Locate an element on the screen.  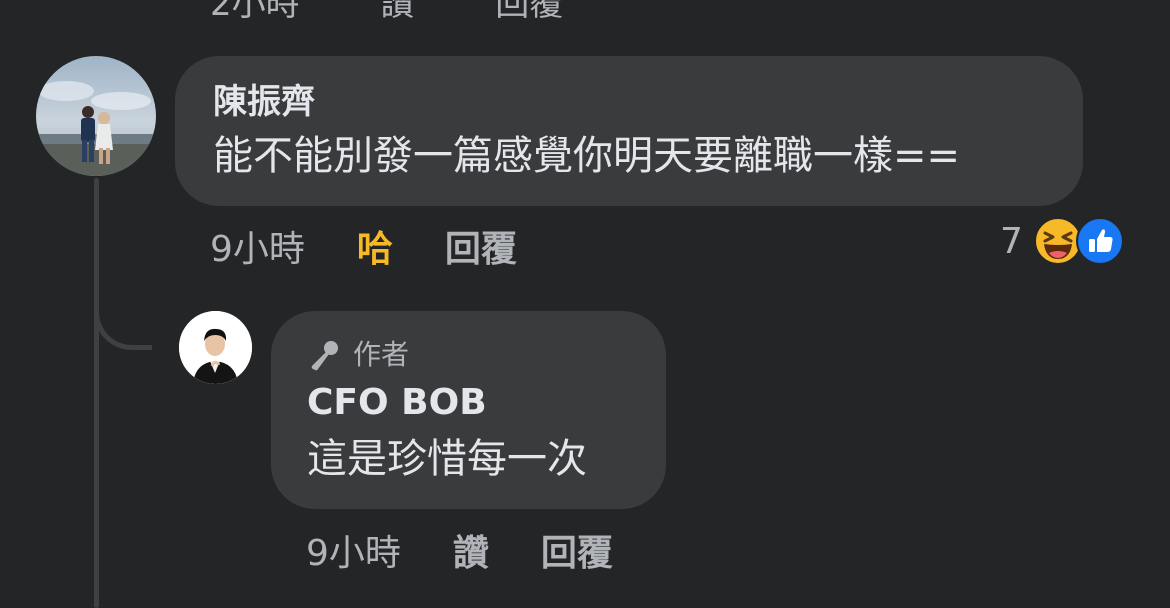
comment-reactions-summary: 7 is located at coordinates (1062, 241).